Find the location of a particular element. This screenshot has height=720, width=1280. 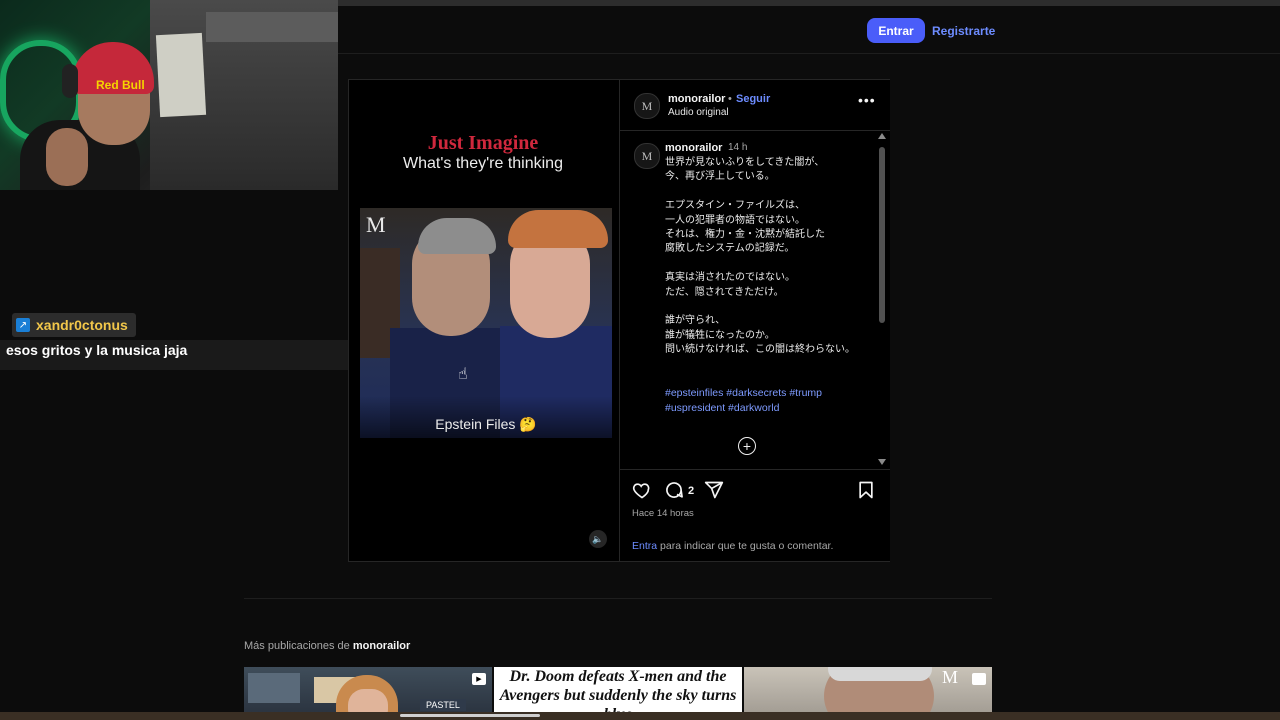

thumb-watermark: M is located at coordinates (950, 677).